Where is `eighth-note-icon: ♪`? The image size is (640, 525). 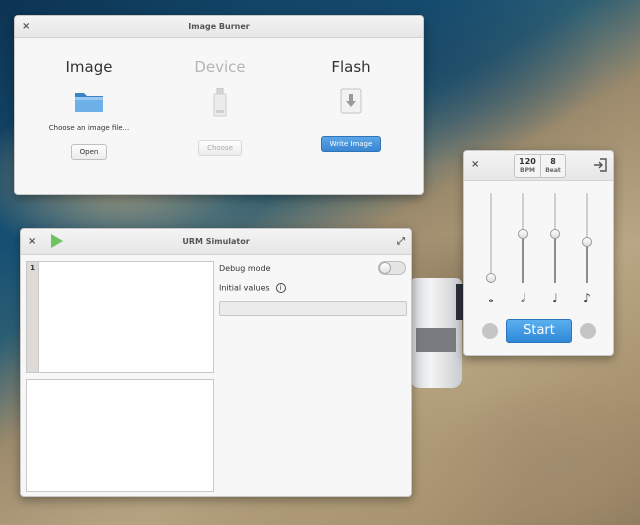 eighth-note-icon: ♪ is located at coordinates (587, 298).